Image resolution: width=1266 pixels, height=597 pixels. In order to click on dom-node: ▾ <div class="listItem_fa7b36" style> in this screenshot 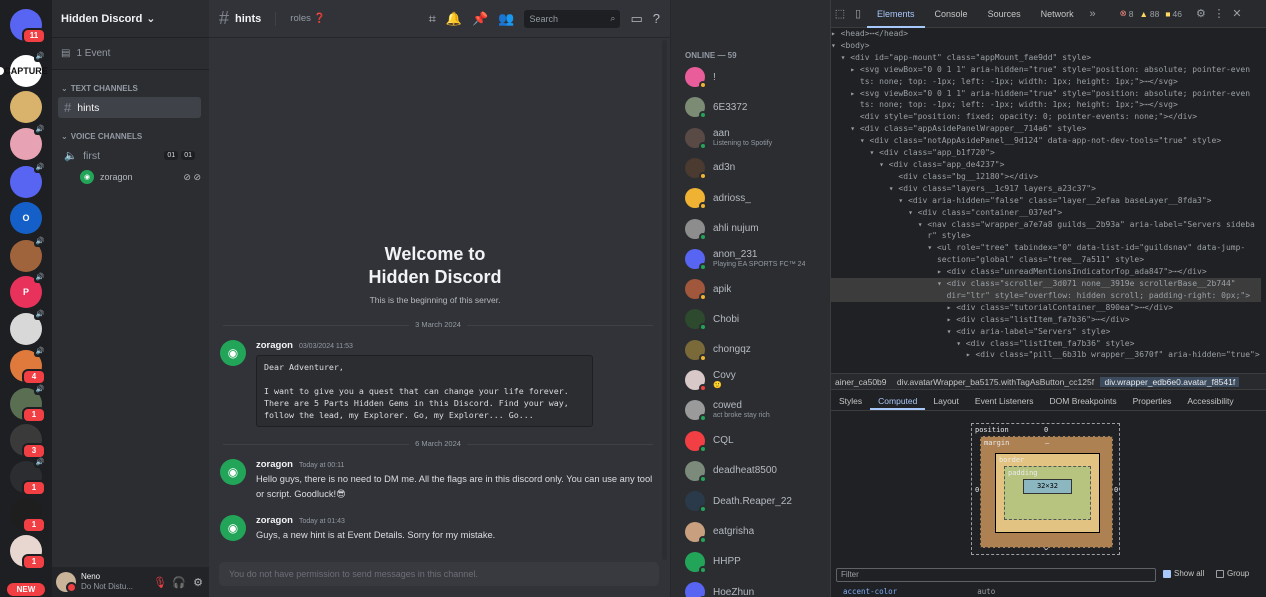, I will do `click(1046, 344)`.